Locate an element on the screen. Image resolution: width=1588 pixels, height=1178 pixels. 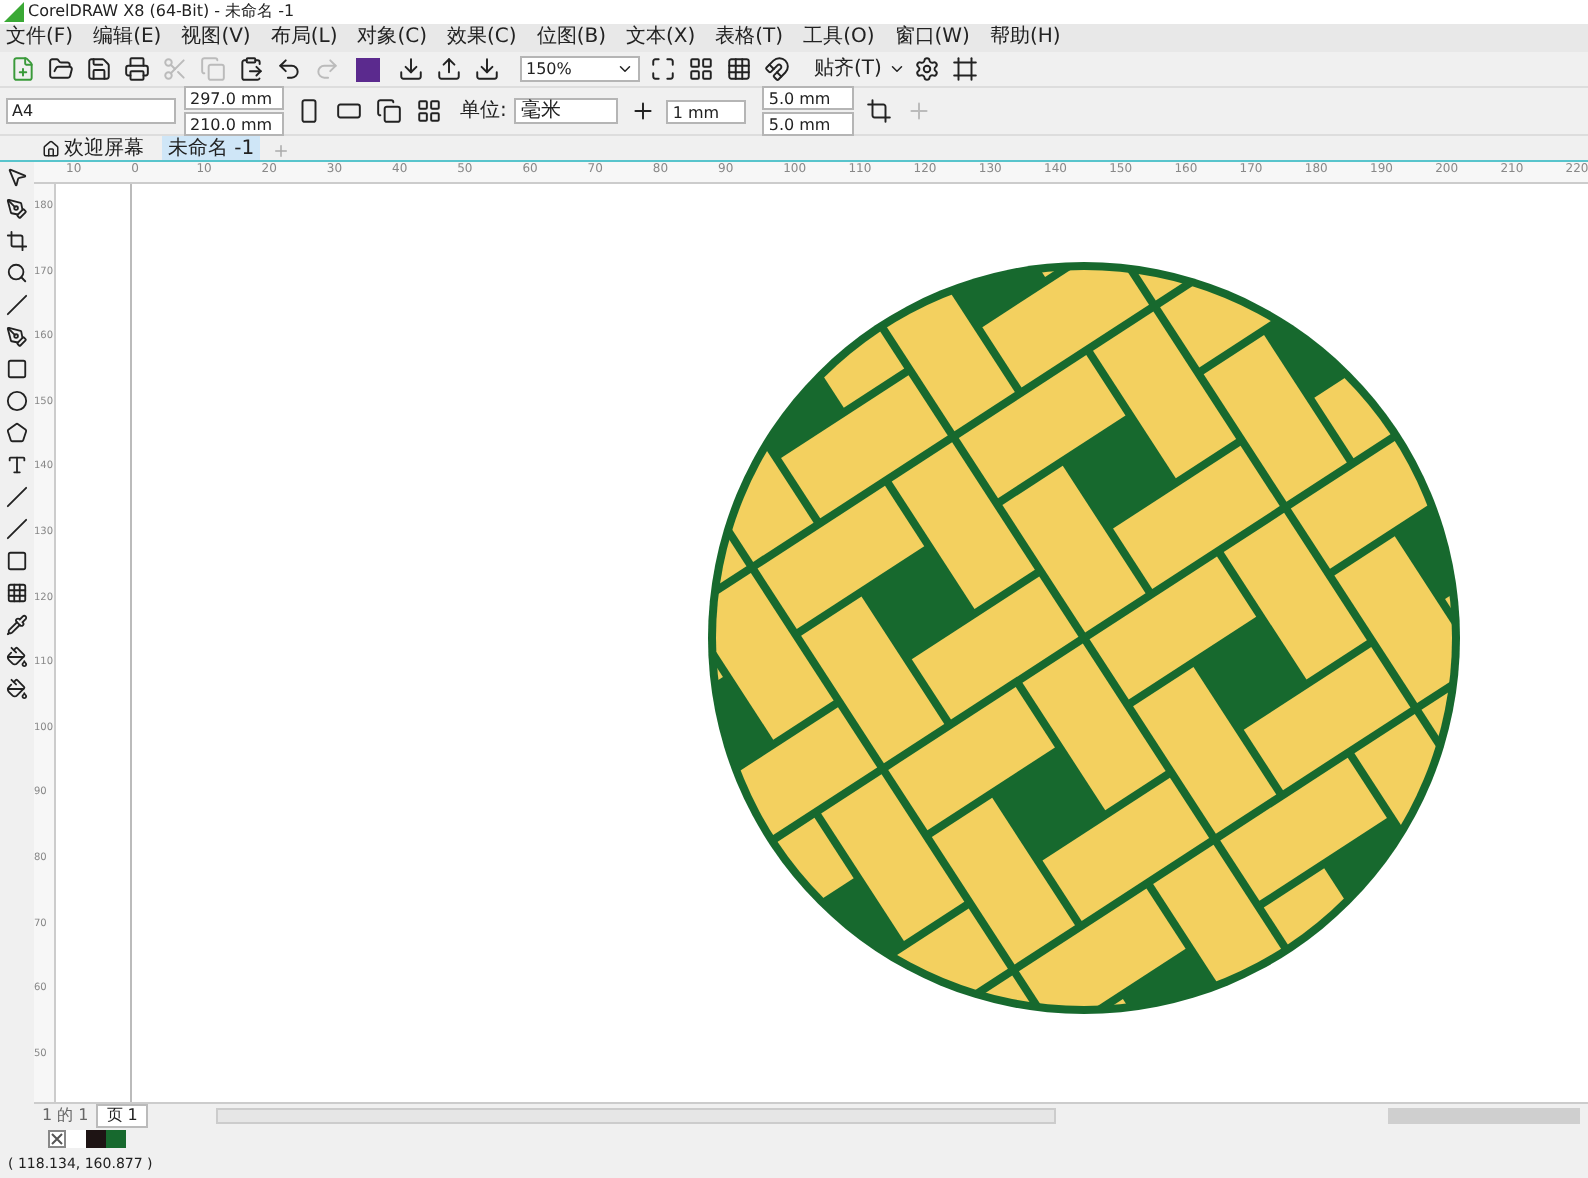
window-title: CorelDRAW X8 (64-Bit) - 未命名 -1 is located at coordinates (161, 12).